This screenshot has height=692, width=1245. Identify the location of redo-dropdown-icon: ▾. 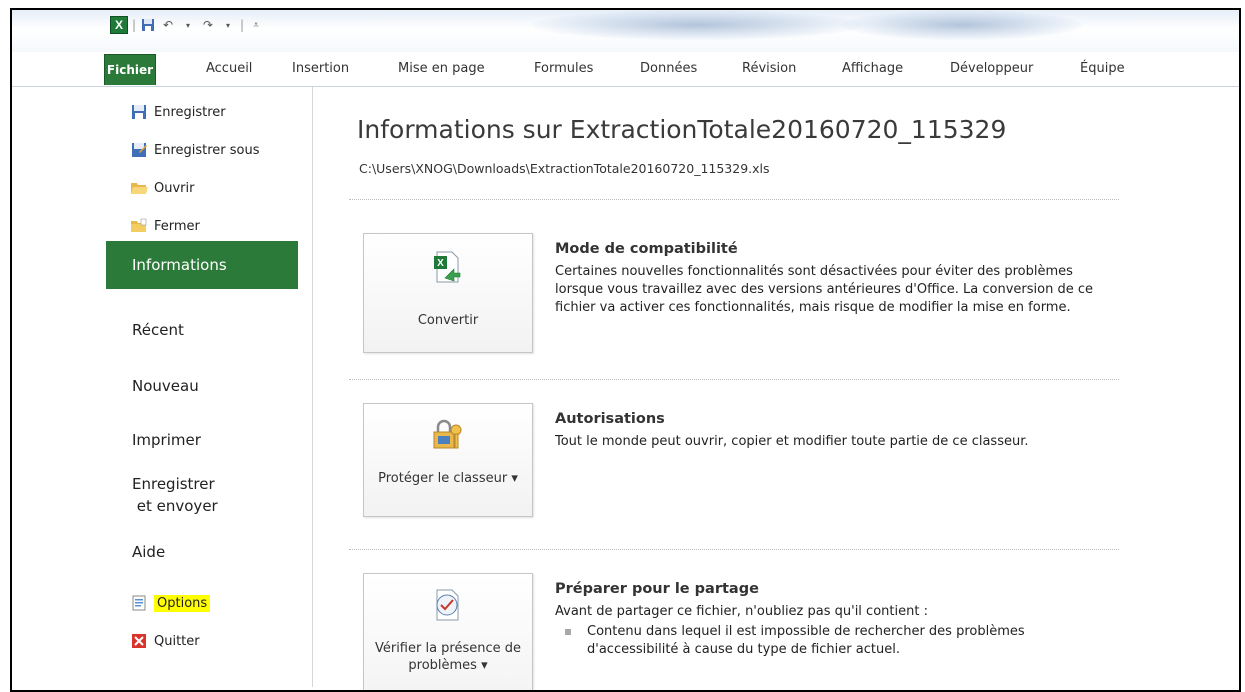
(228, 25).